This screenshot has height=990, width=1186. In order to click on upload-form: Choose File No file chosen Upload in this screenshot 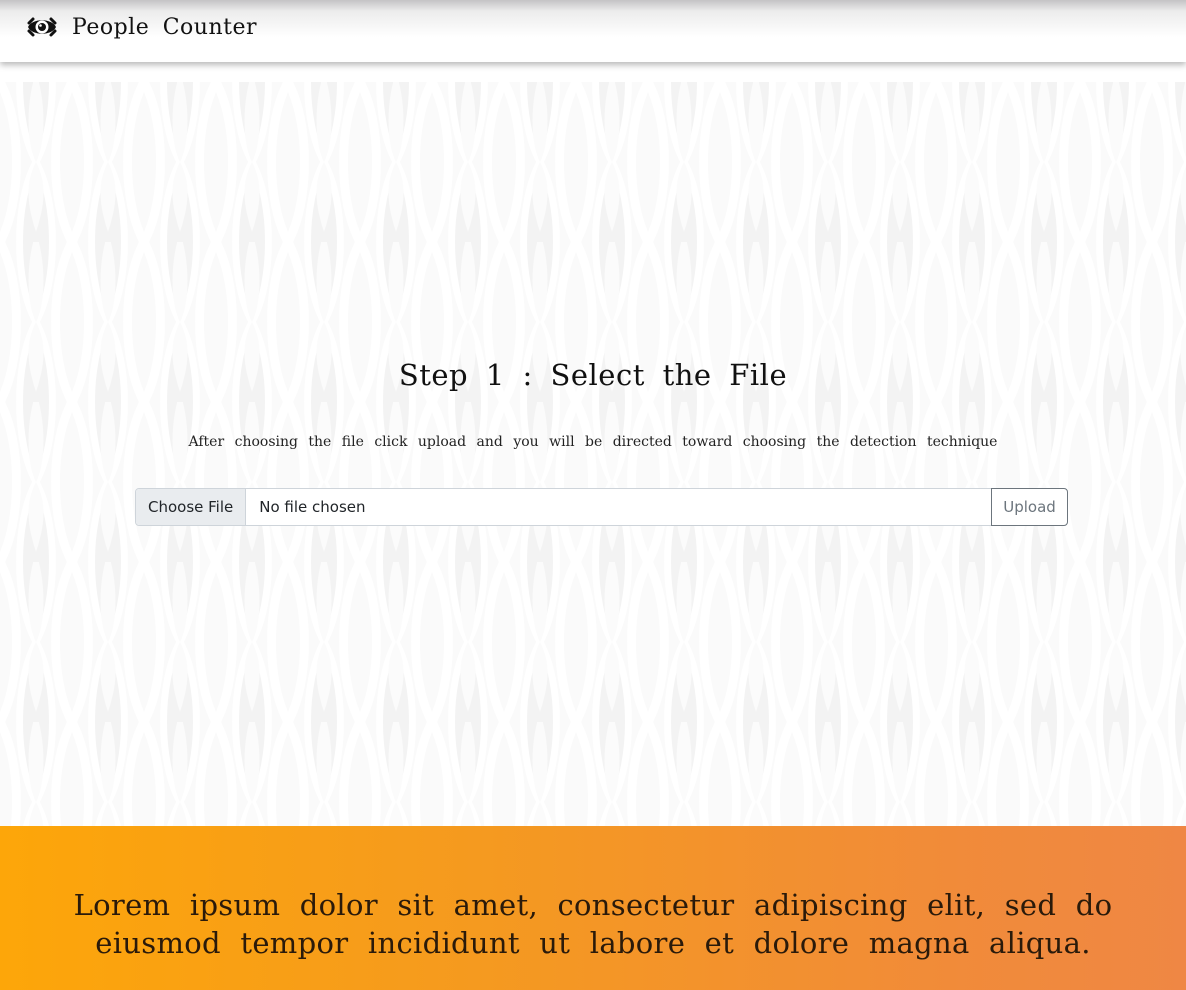, I will do `click(601, 507)`.